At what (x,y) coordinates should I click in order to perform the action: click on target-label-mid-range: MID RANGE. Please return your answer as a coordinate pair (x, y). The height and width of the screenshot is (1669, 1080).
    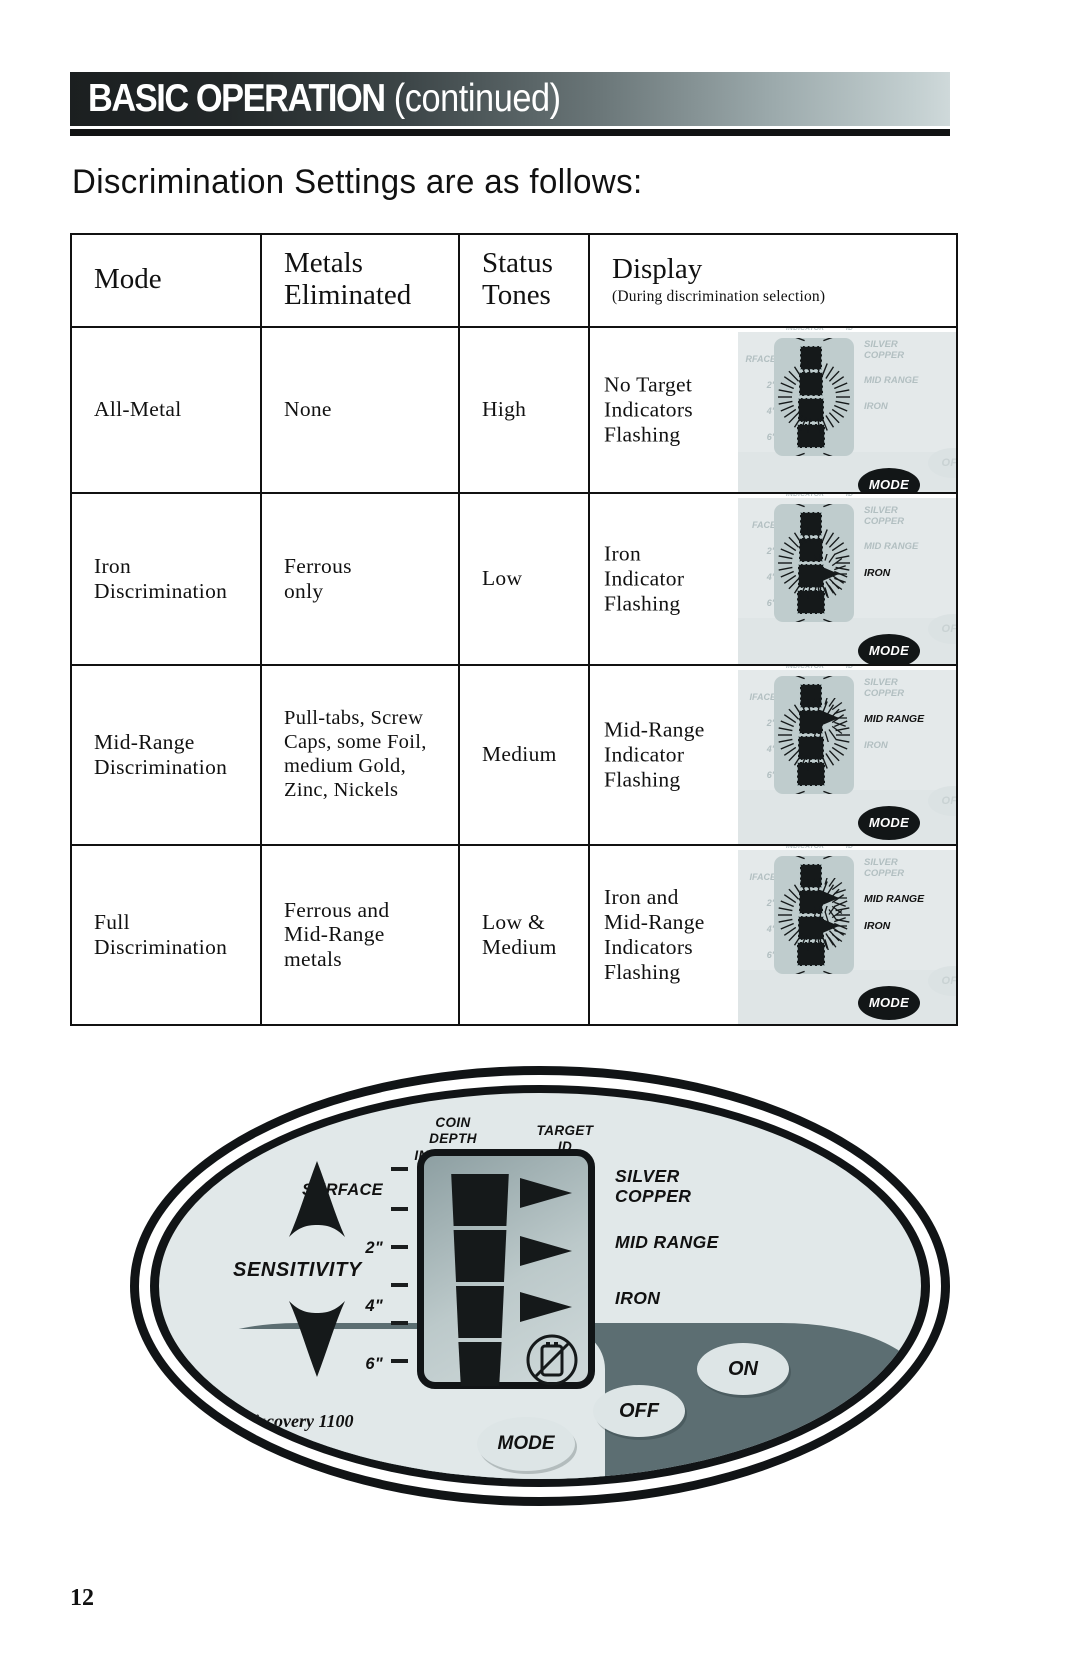
    Looking at the image, I should click on (667, 1242).